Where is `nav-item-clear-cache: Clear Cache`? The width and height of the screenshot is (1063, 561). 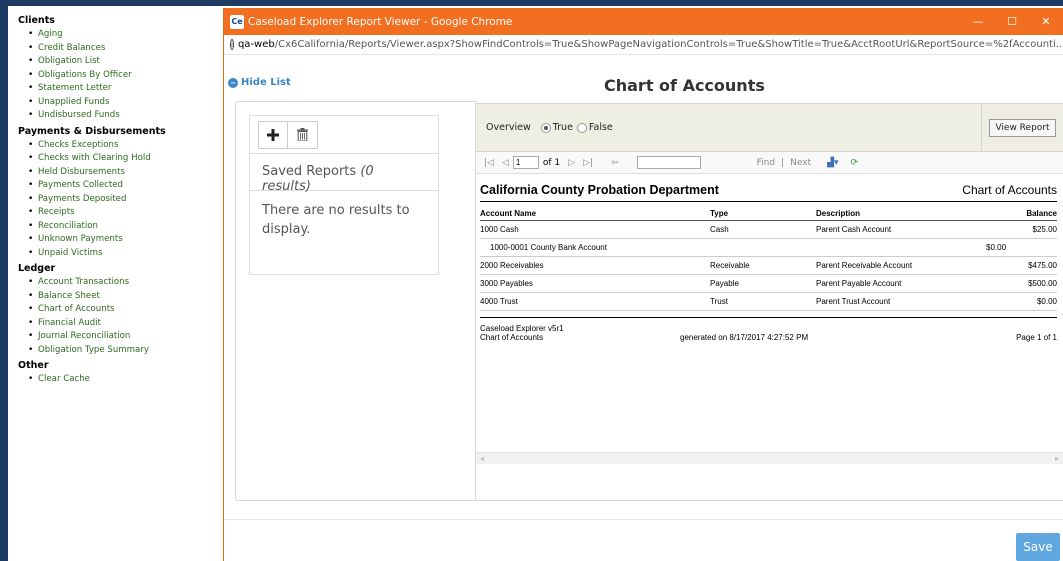 nav-item-clear-cache: Clear Cache is located at coordinates (125, 380).